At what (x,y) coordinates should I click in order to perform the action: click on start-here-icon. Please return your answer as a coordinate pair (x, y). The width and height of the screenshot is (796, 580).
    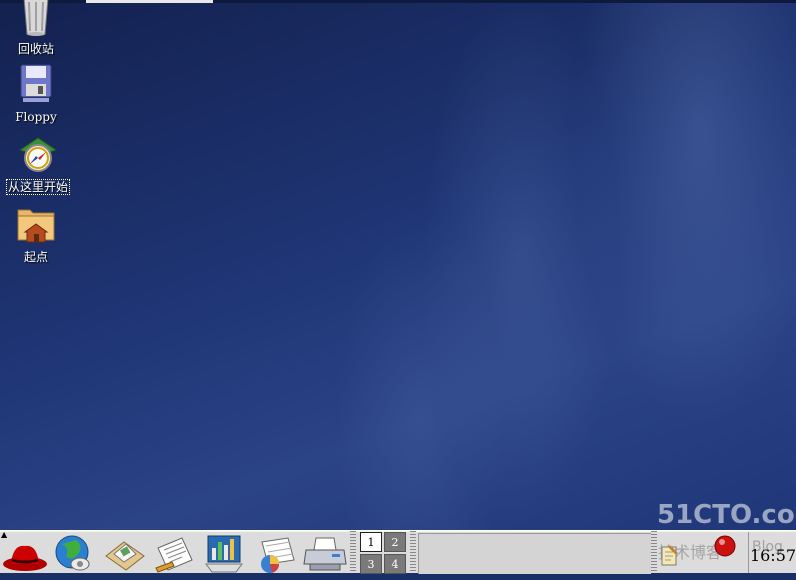
    Looking at the image, I should click on (38, 154).